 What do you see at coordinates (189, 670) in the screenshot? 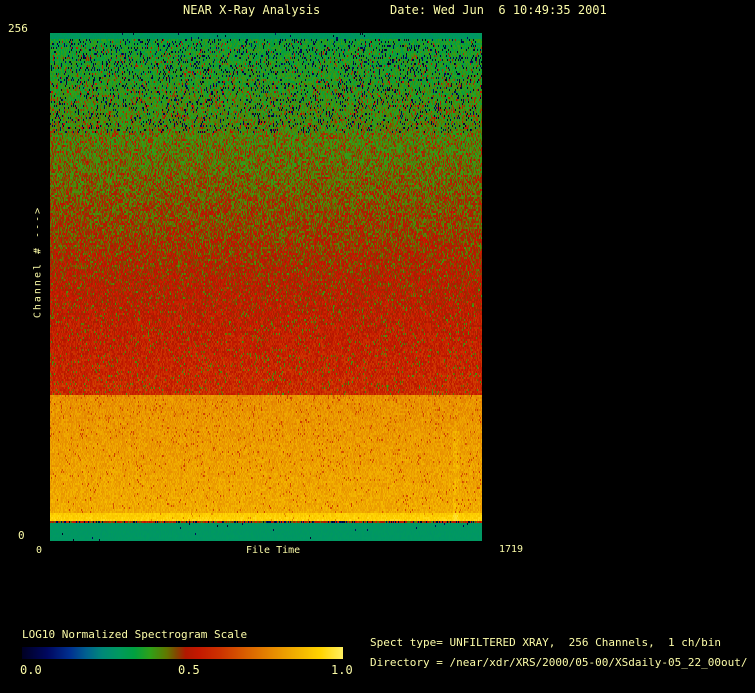
I see `colorbar-mid-label: 0.5` at bounding box center [189, 670].